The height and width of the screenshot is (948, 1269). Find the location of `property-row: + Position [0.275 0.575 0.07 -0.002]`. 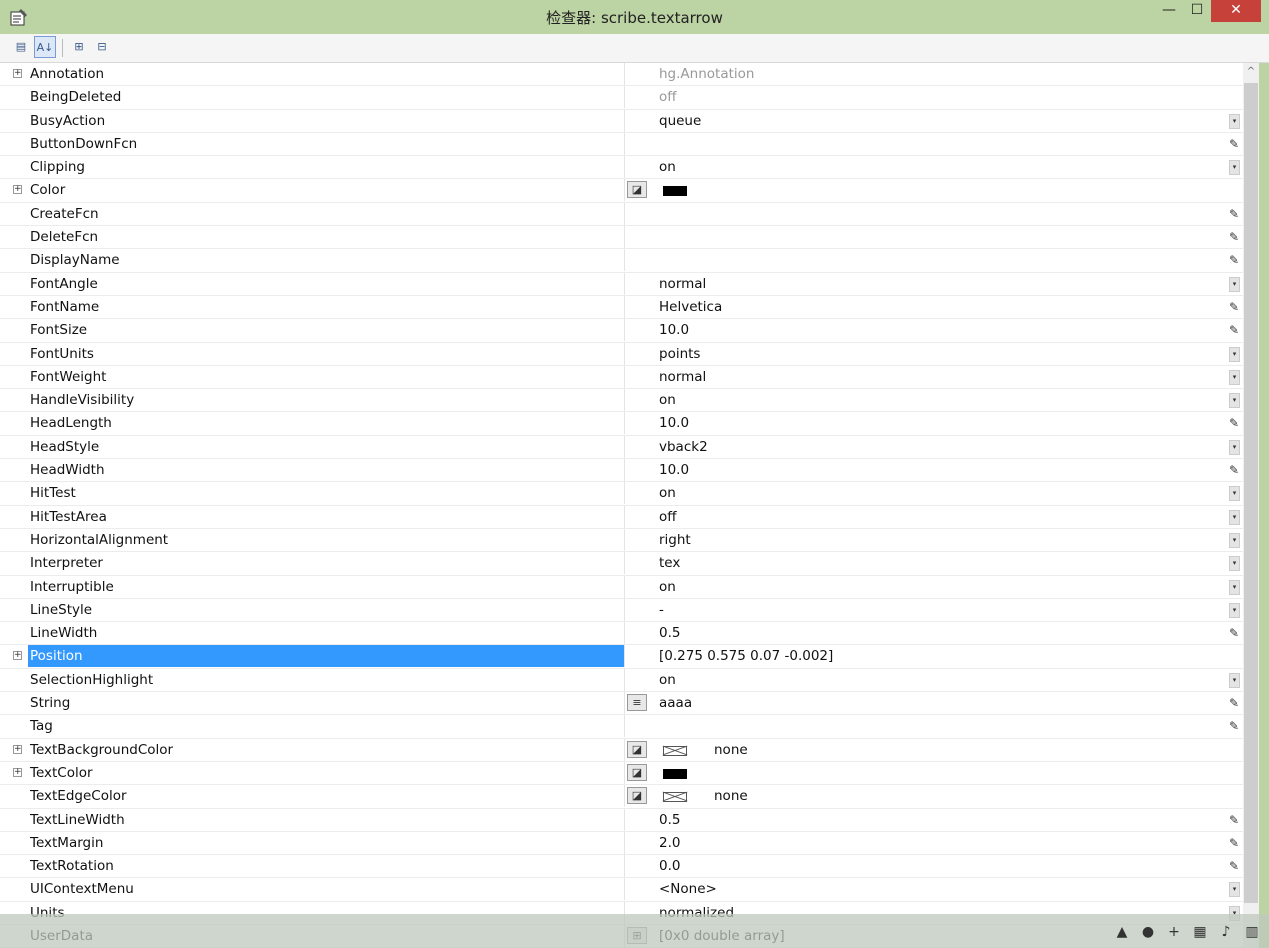

property-row: + Position [0.275 0.575 0.07 -0.002] is located at coordinates (621, 657).